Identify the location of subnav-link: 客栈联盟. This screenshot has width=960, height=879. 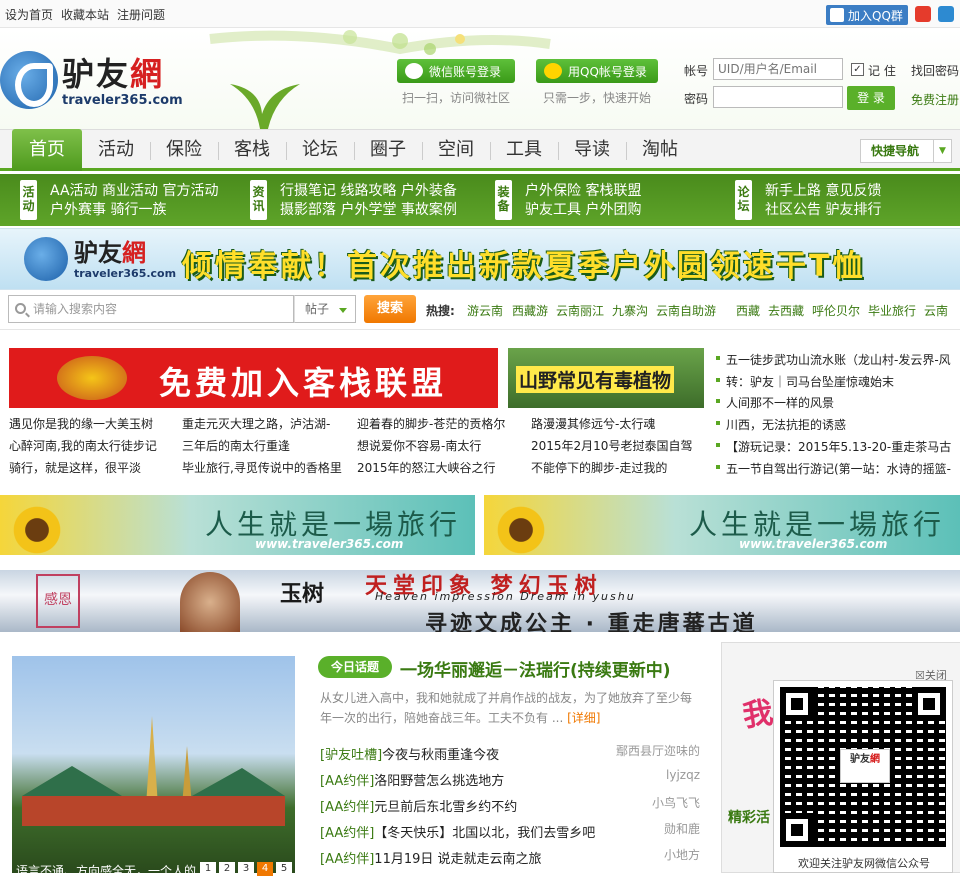
(613, 191).